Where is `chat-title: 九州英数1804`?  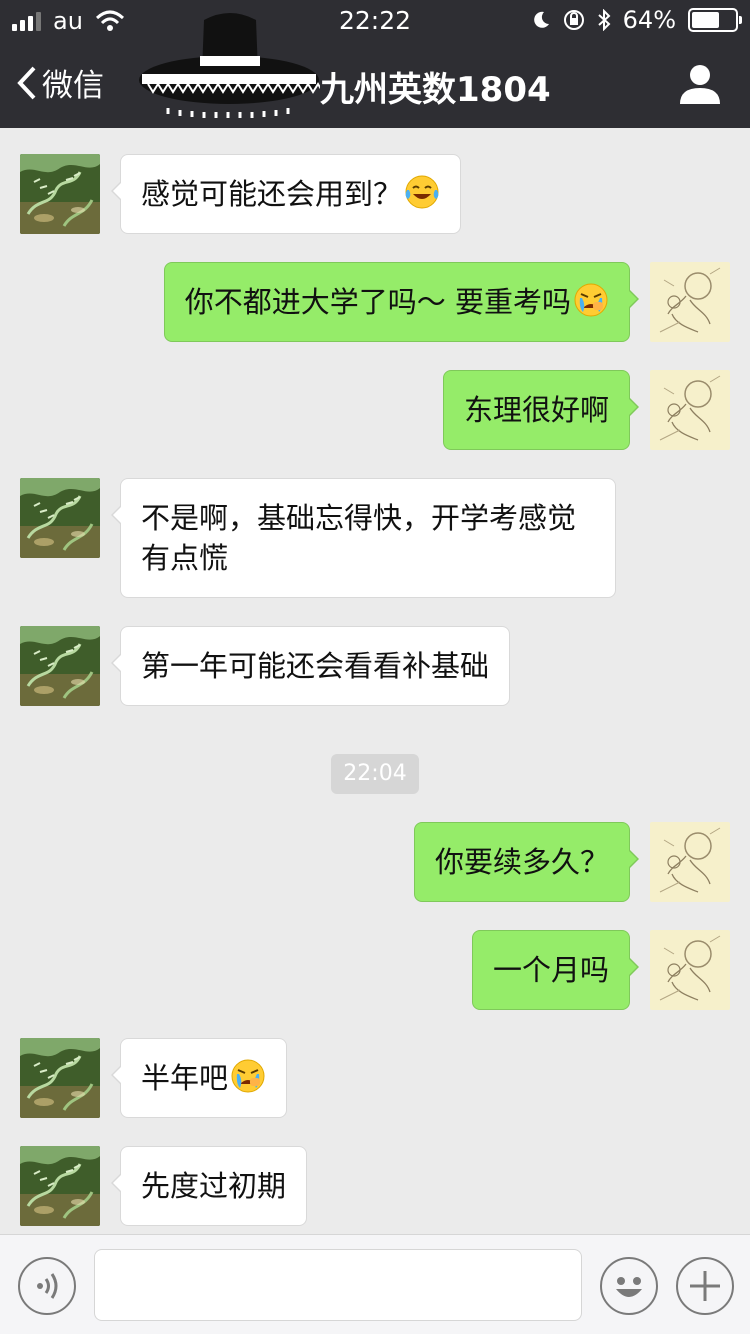
chat-title: 九州英数1804 is located at coordinates (435, 90).